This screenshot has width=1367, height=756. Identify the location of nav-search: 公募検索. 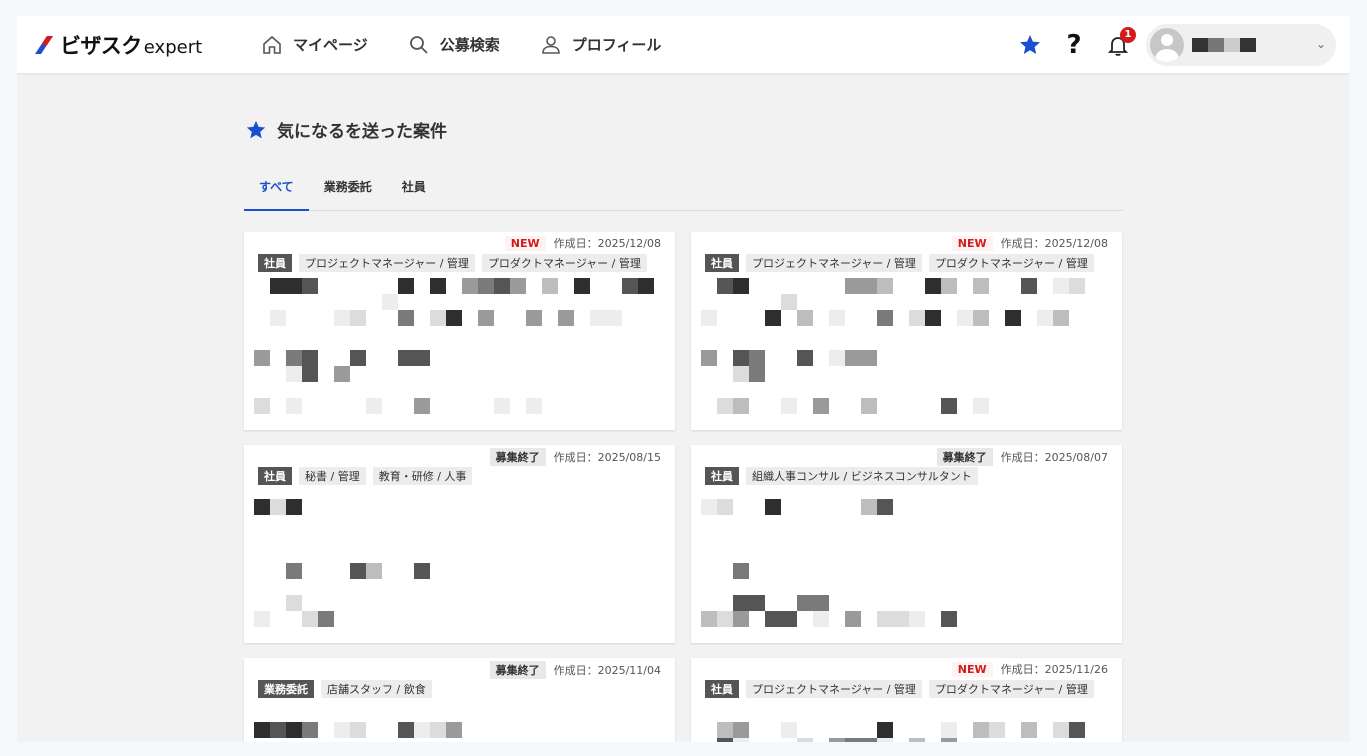
(454, 45).